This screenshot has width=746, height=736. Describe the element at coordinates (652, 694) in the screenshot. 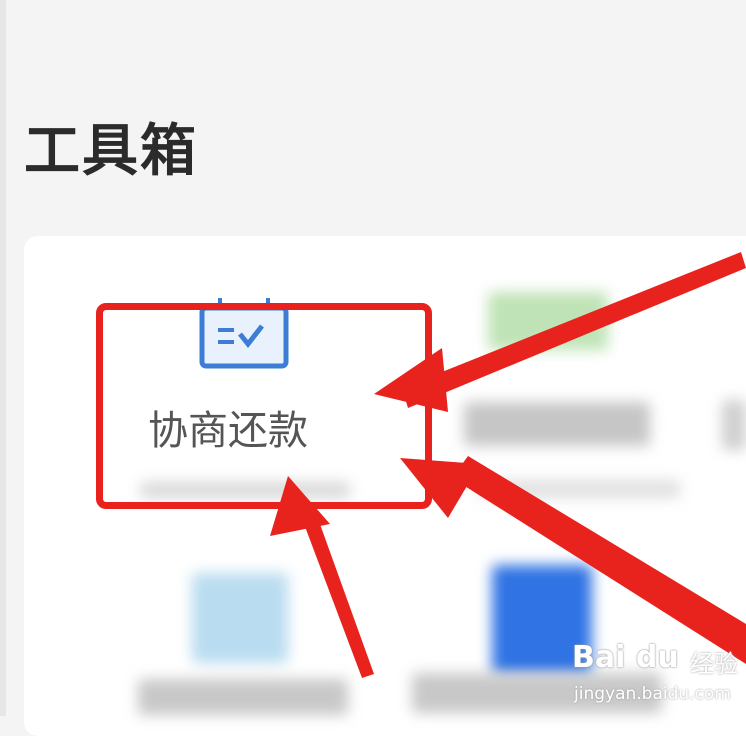

I see `watermark-url: jingyan.baidu.com` at that location.